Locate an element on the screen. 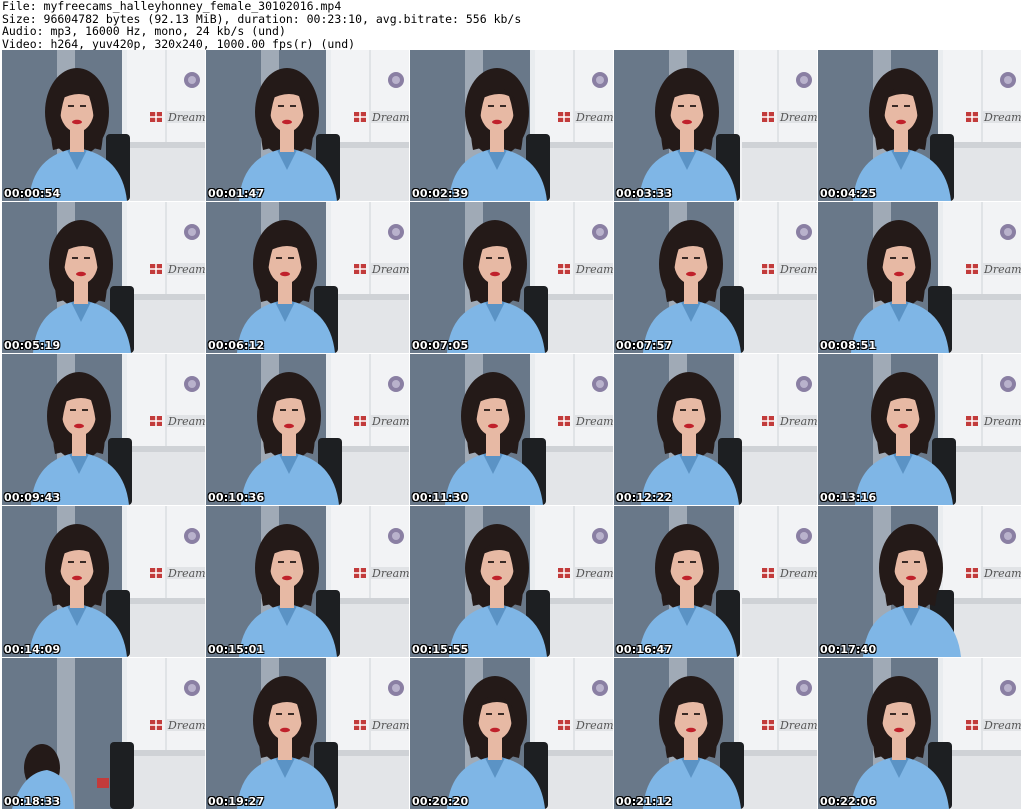 This screenshot has width=1024, height=811. thumbnail-timestamp: 00:11:30 is located at coordinates (440, 497).